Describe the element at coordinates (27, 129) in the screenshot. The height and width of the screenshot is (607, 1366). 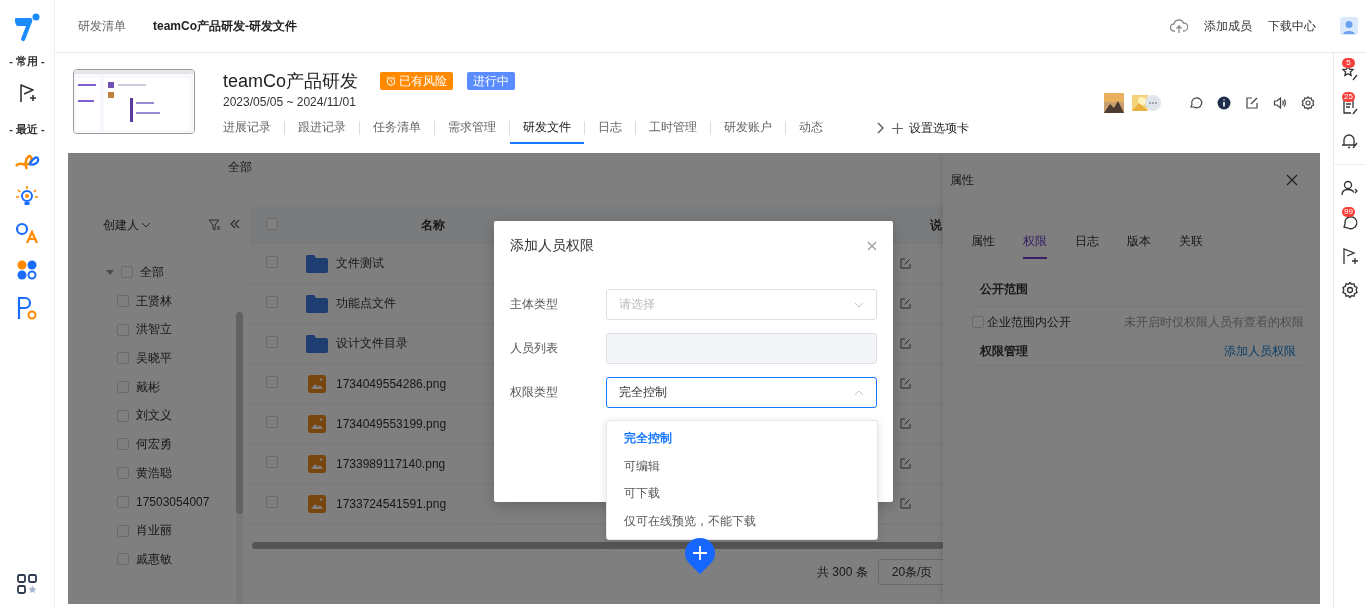
I see `section-label: - 最近 -` at that location.